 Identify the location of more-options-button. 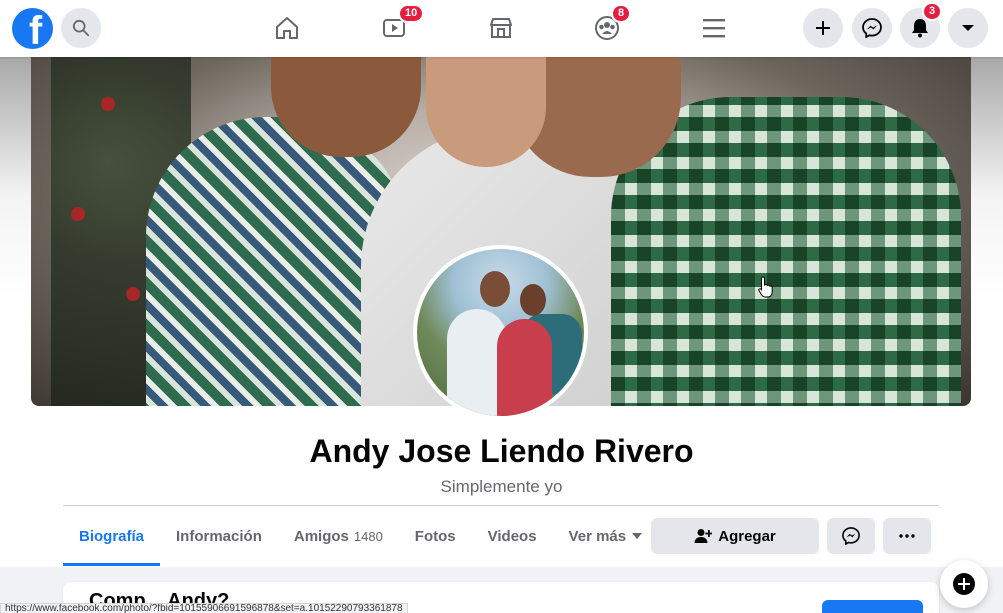
(907, 536).